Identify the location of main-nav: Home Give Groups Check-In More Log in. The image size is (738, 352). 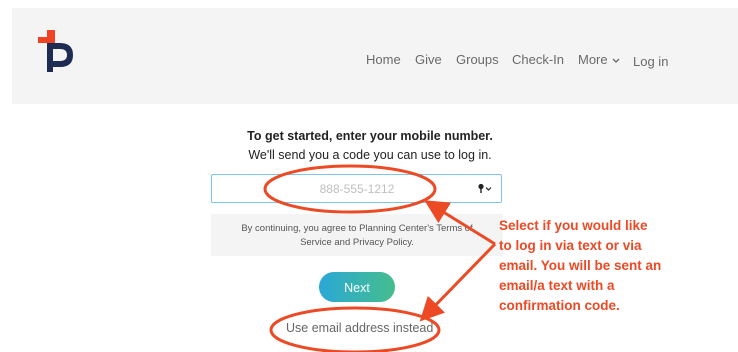
(375, 62).